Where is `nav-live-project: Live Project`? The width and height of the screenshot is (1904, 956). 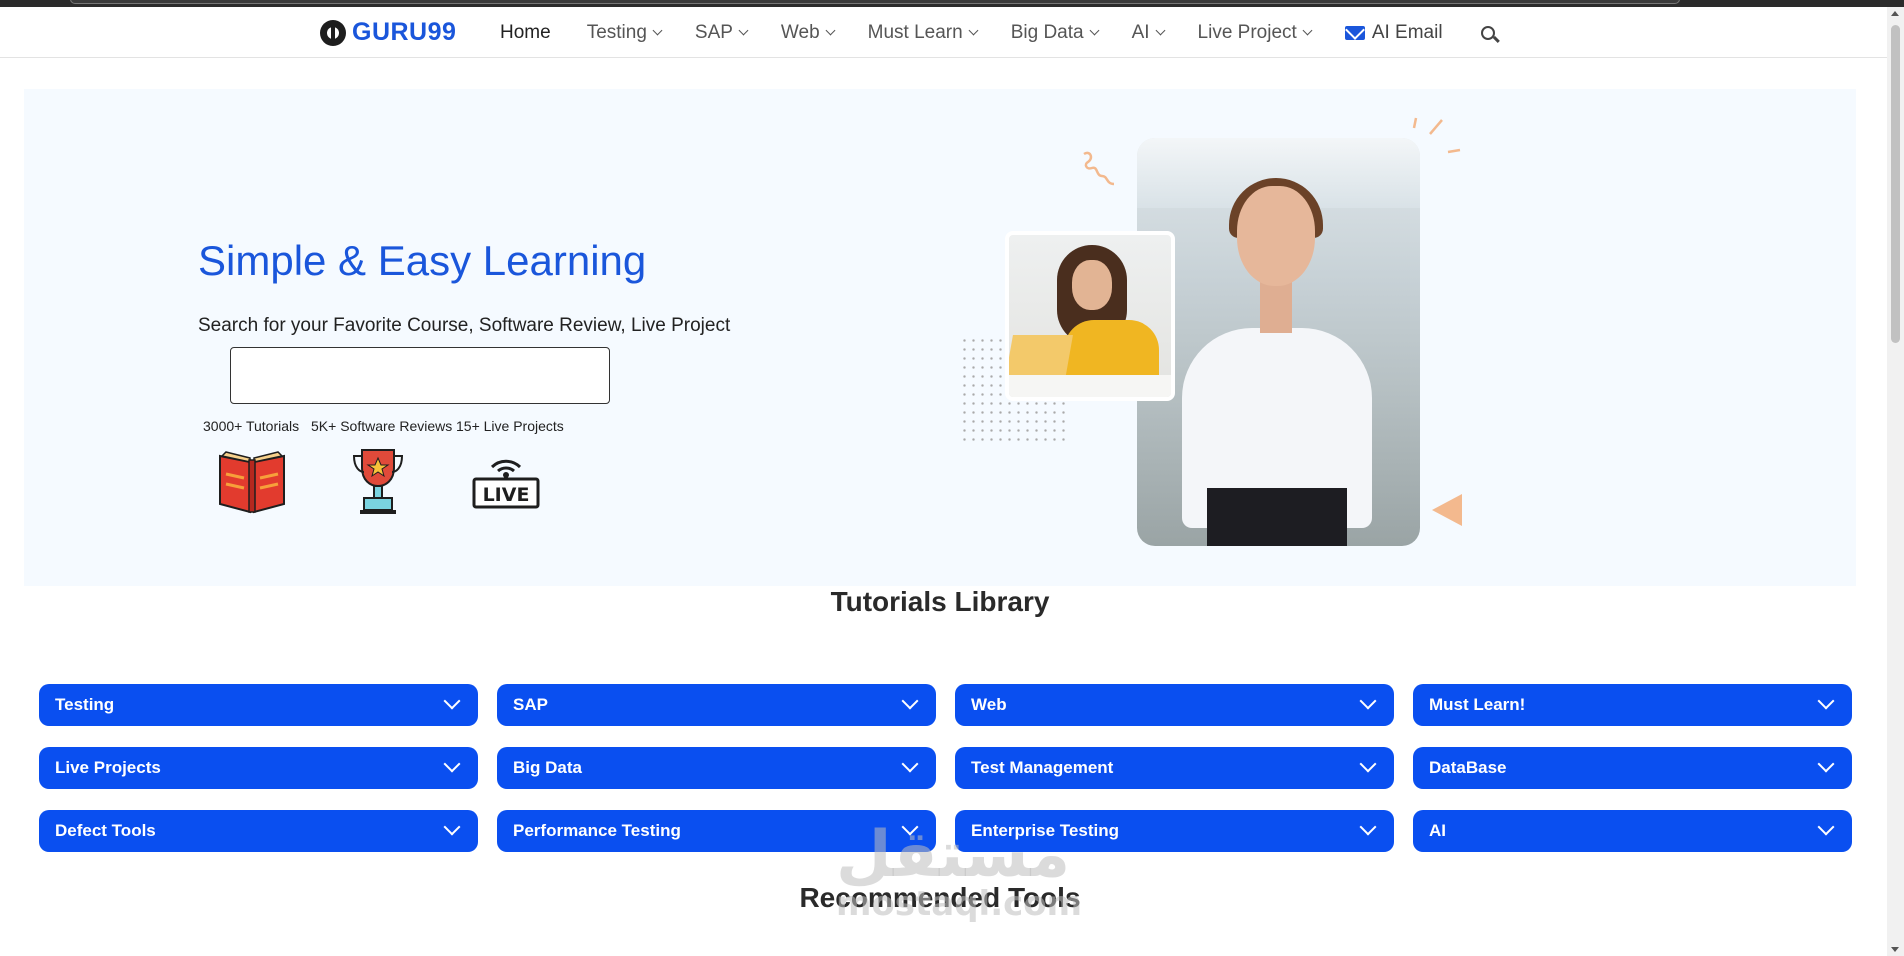
nav-live-project: Live Project is located at coordinates (1255, 32).